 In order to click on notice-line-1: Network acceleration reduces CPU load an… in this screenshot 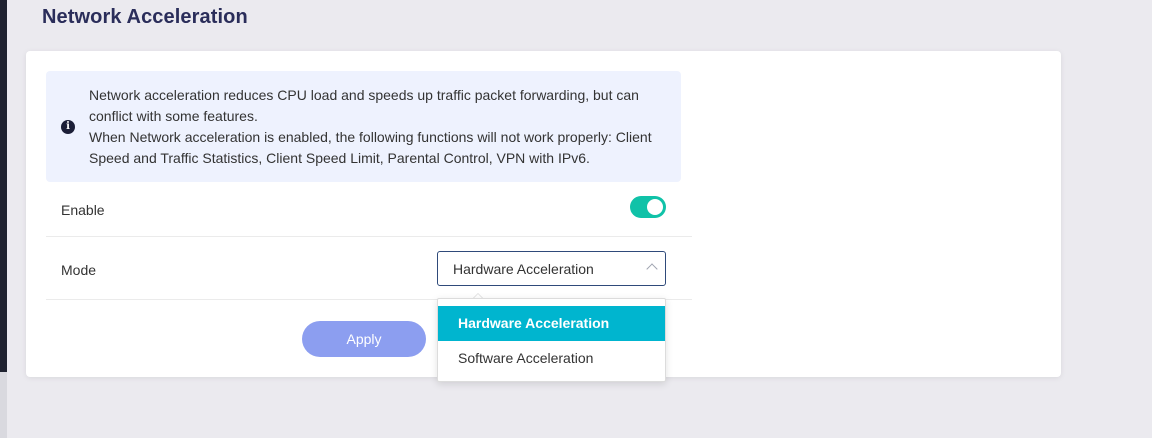, I will do `click(364, 105)`.